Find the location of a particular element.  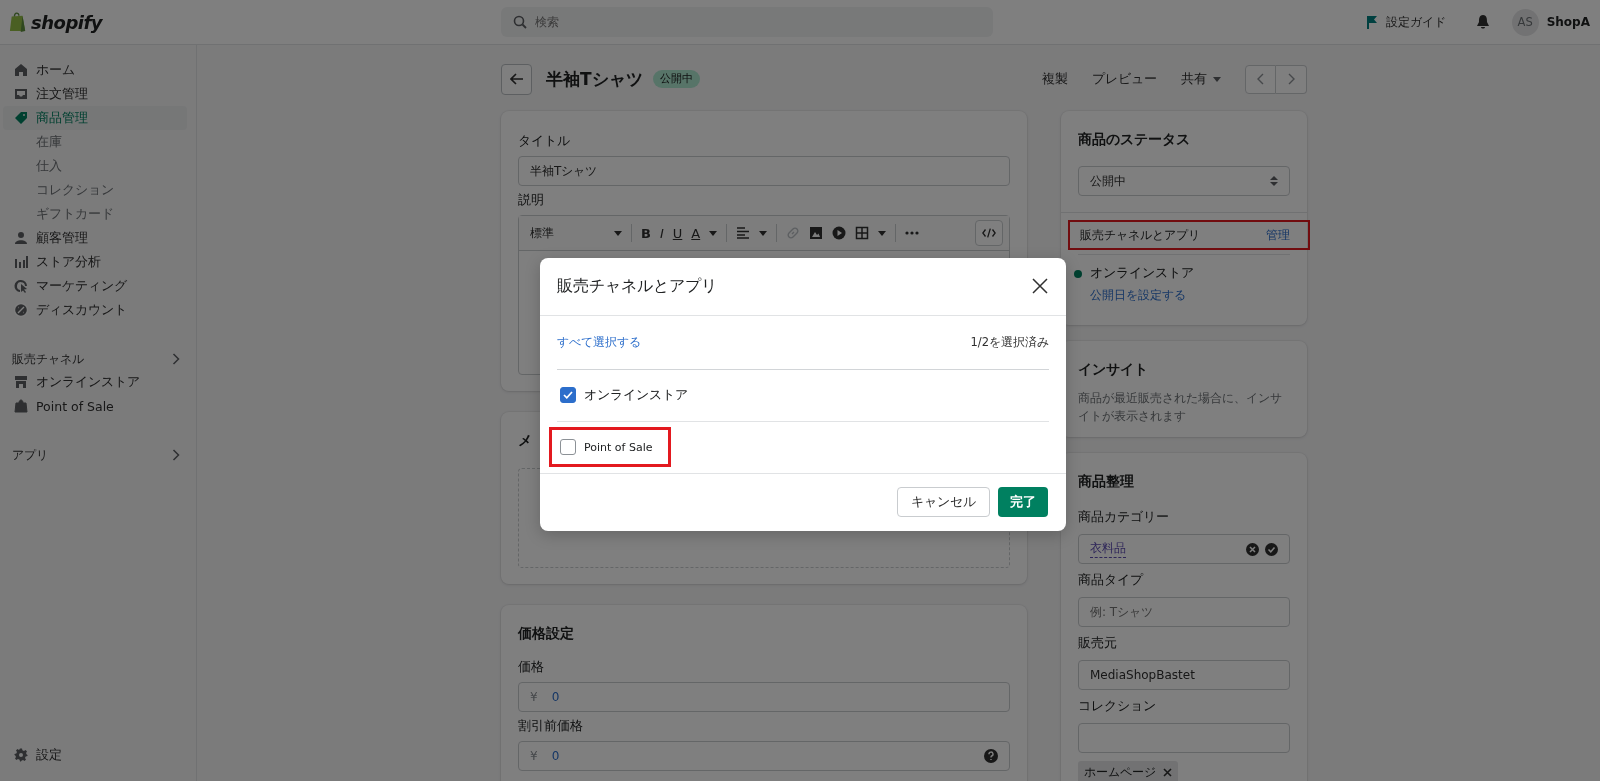

store-name: ShopA is located at coordinates (1568, 22).